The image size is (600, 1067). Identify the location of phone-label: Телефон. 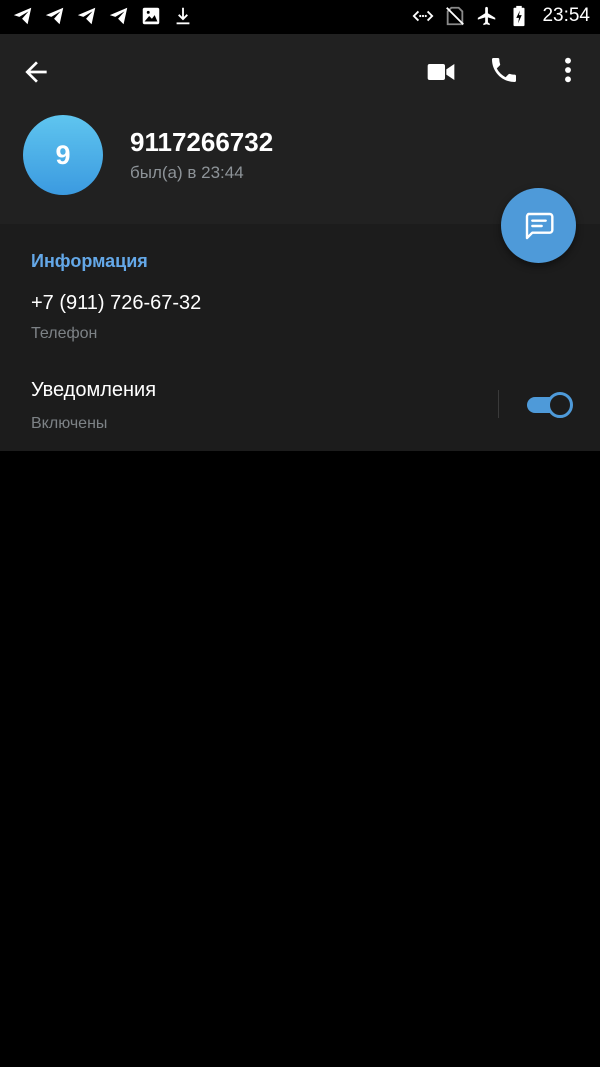
(64, 333).